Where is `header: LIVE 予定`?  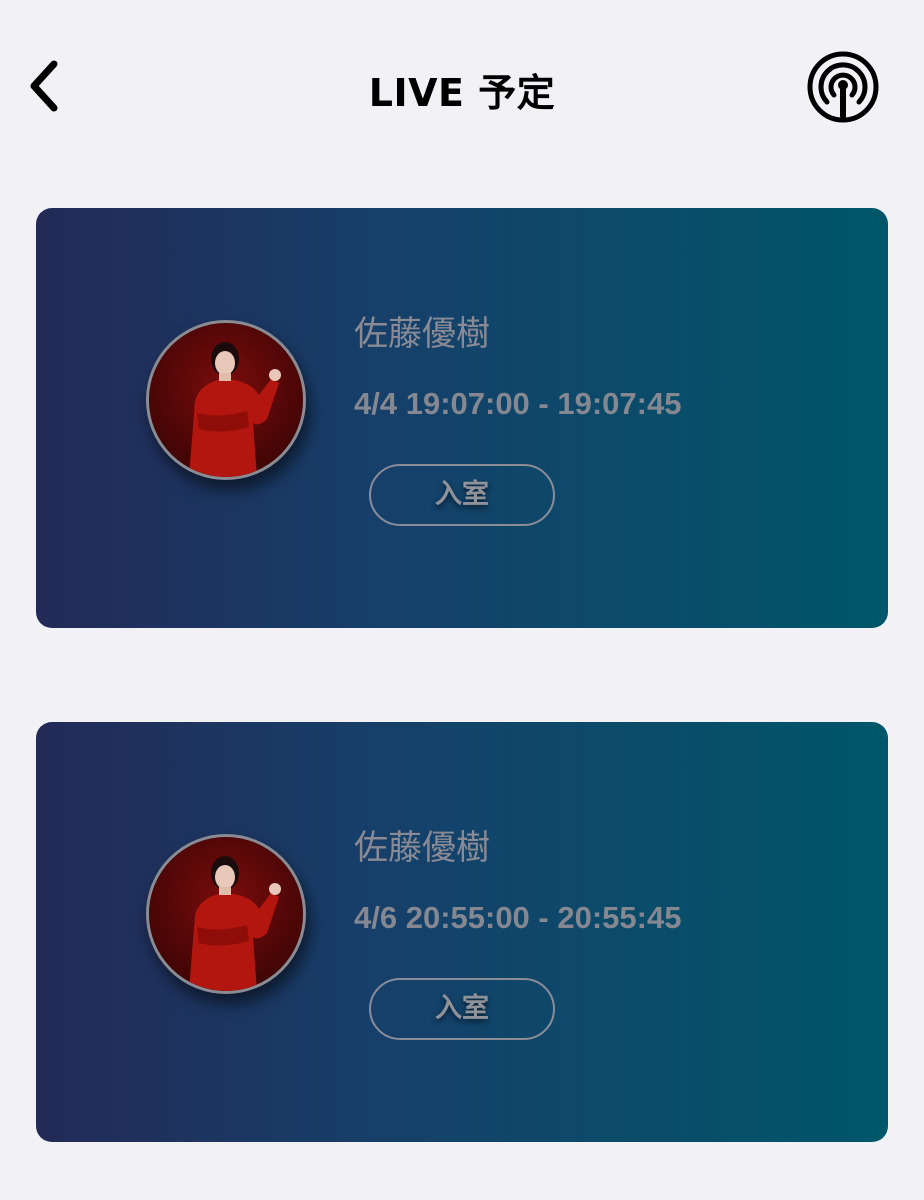
header: LIVE 予定 is located at coordinates (462, 85).